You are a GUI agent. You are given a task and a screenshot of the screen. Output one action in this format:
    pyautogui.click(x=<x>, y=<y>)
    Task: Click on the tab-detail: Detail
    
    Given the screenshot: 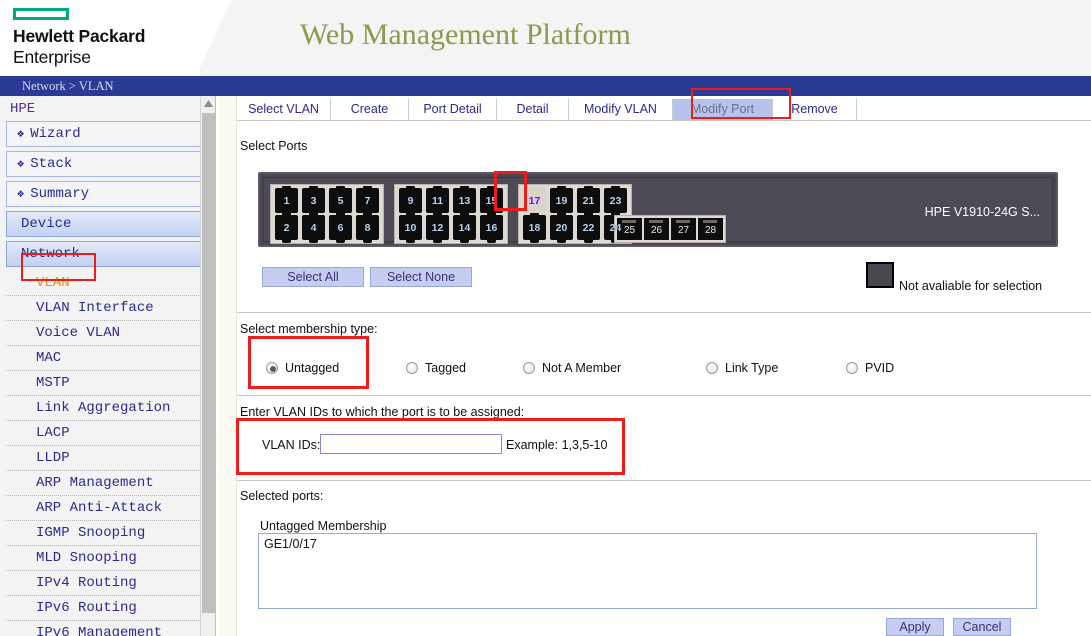 What is the action you would take?
    pyautogui.click(x=533, y=109)
    